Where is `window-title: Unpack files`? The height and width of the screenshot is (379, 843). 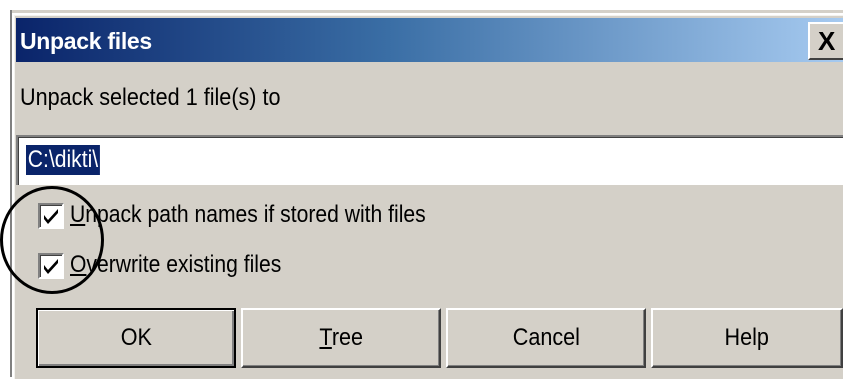
window-title: Unpack files is located at coordinates (86, 41).